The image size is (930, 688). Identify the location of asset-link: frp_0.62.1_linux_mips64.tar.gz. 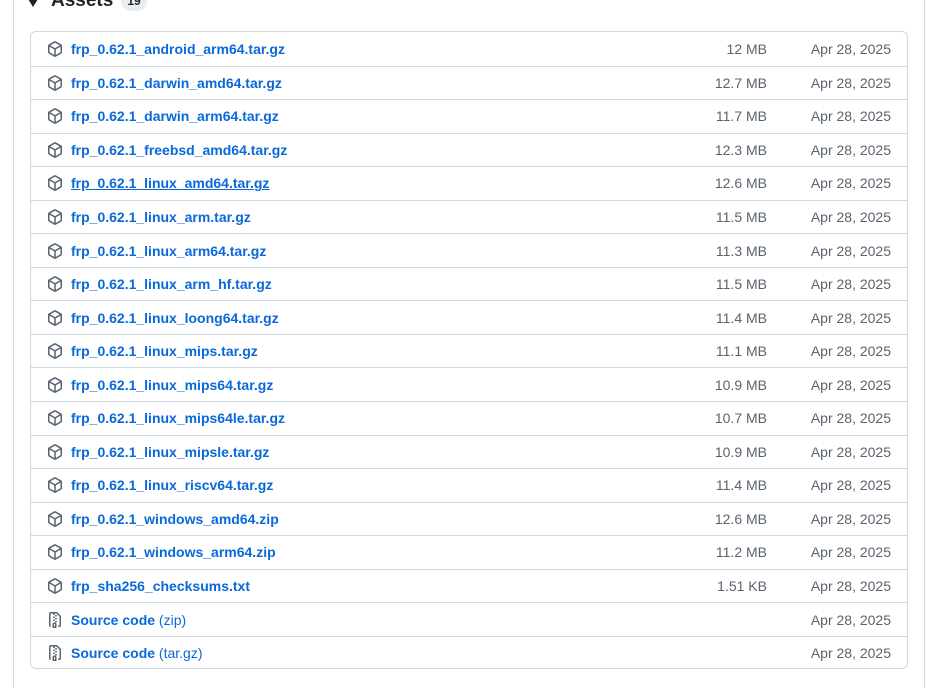
(172, 385).